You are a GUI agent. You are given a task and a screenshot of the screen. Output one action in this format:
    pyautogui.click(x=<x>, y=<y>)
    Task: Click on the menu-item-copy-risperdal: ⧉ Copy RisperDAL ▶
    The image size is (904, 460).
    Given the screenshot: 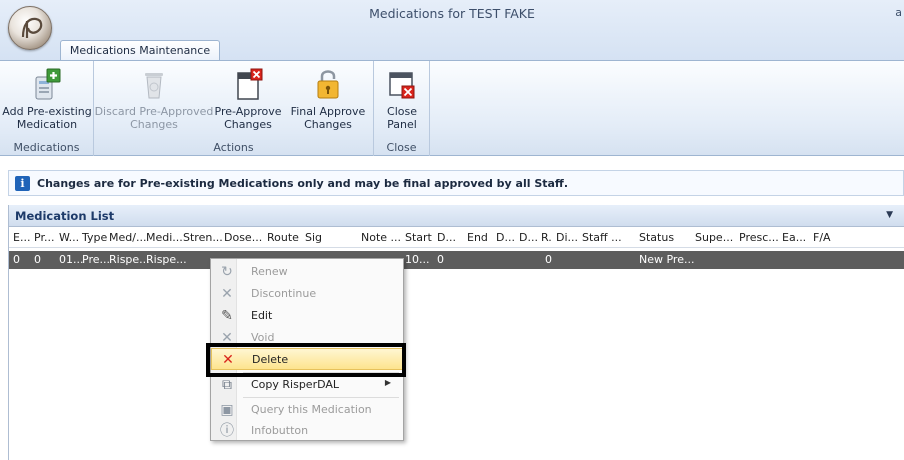 What is the action you would take?
    pyautogui.click(x=307, y=385)
    